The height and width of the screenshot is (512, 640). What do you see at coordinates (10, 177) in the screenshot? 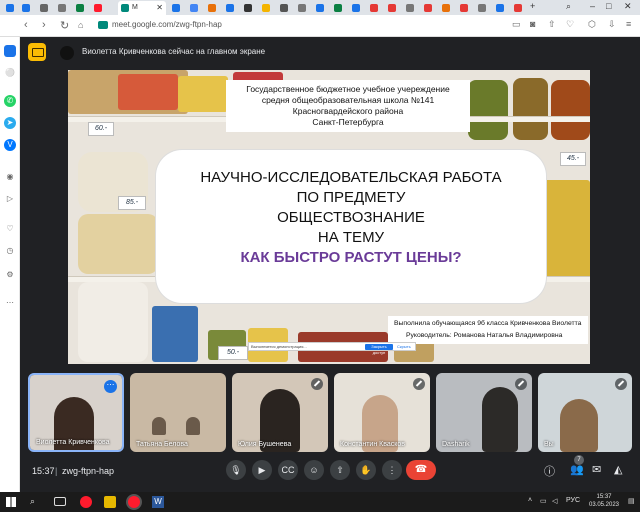
I see `player-icon: ◉` at bounding box center [10, 177].